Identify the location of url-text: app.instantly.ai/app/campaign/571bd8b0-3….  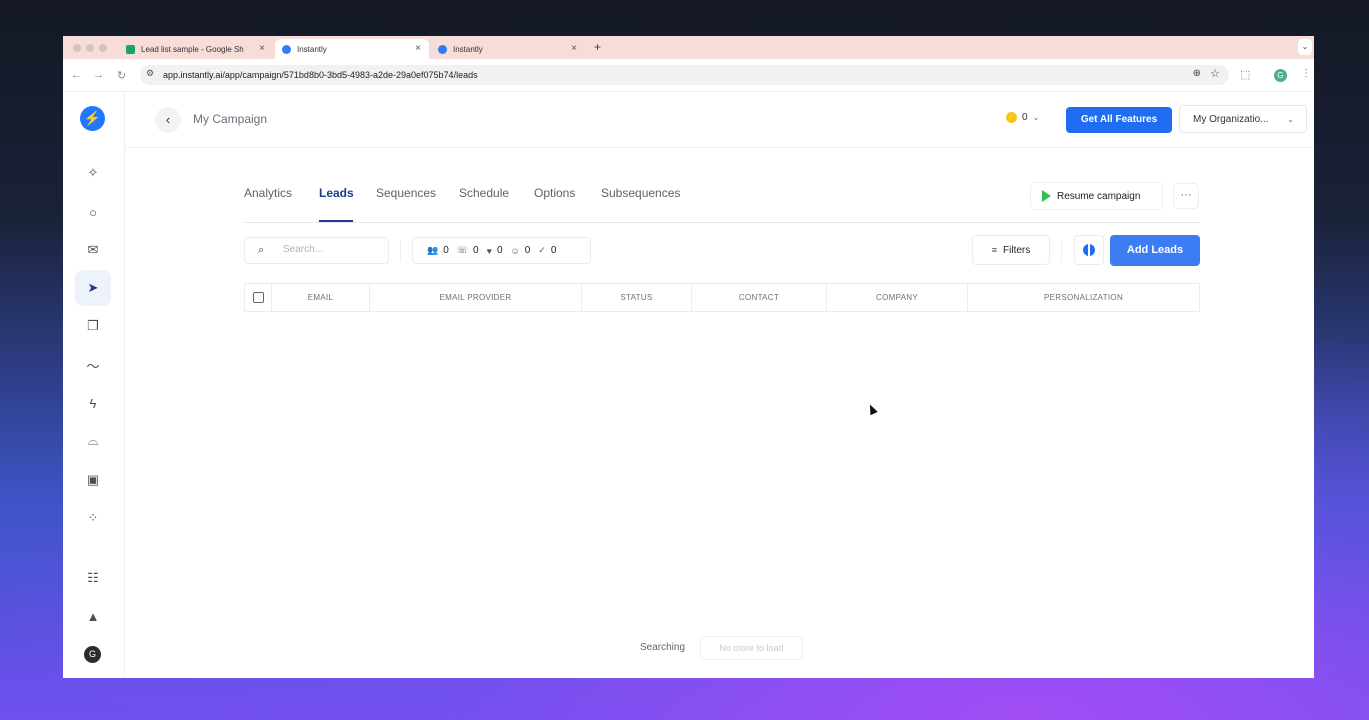
(320, 75).